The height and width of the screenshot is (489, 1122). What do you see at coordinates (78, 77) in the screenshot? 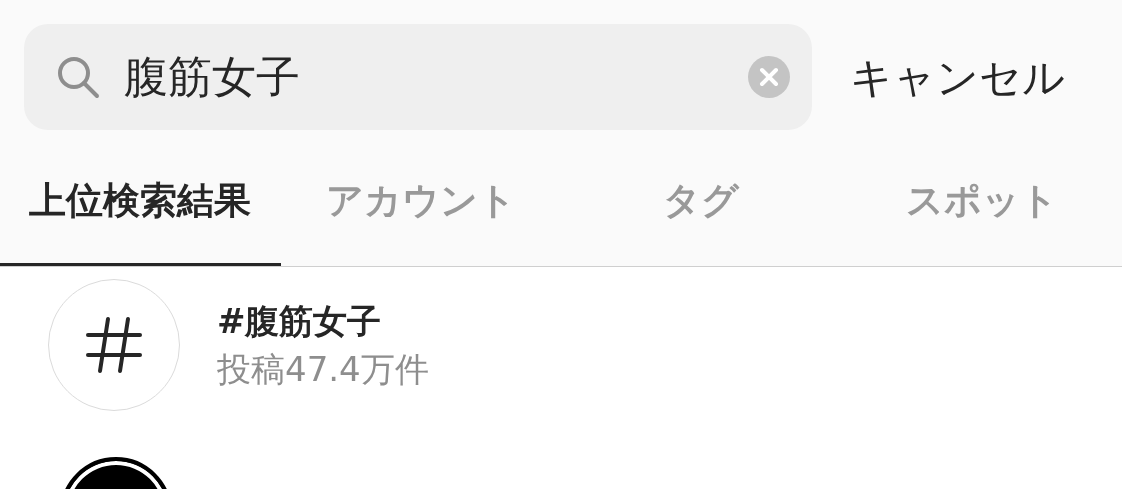
I see `search-icon` at bounding box center [78, 77].